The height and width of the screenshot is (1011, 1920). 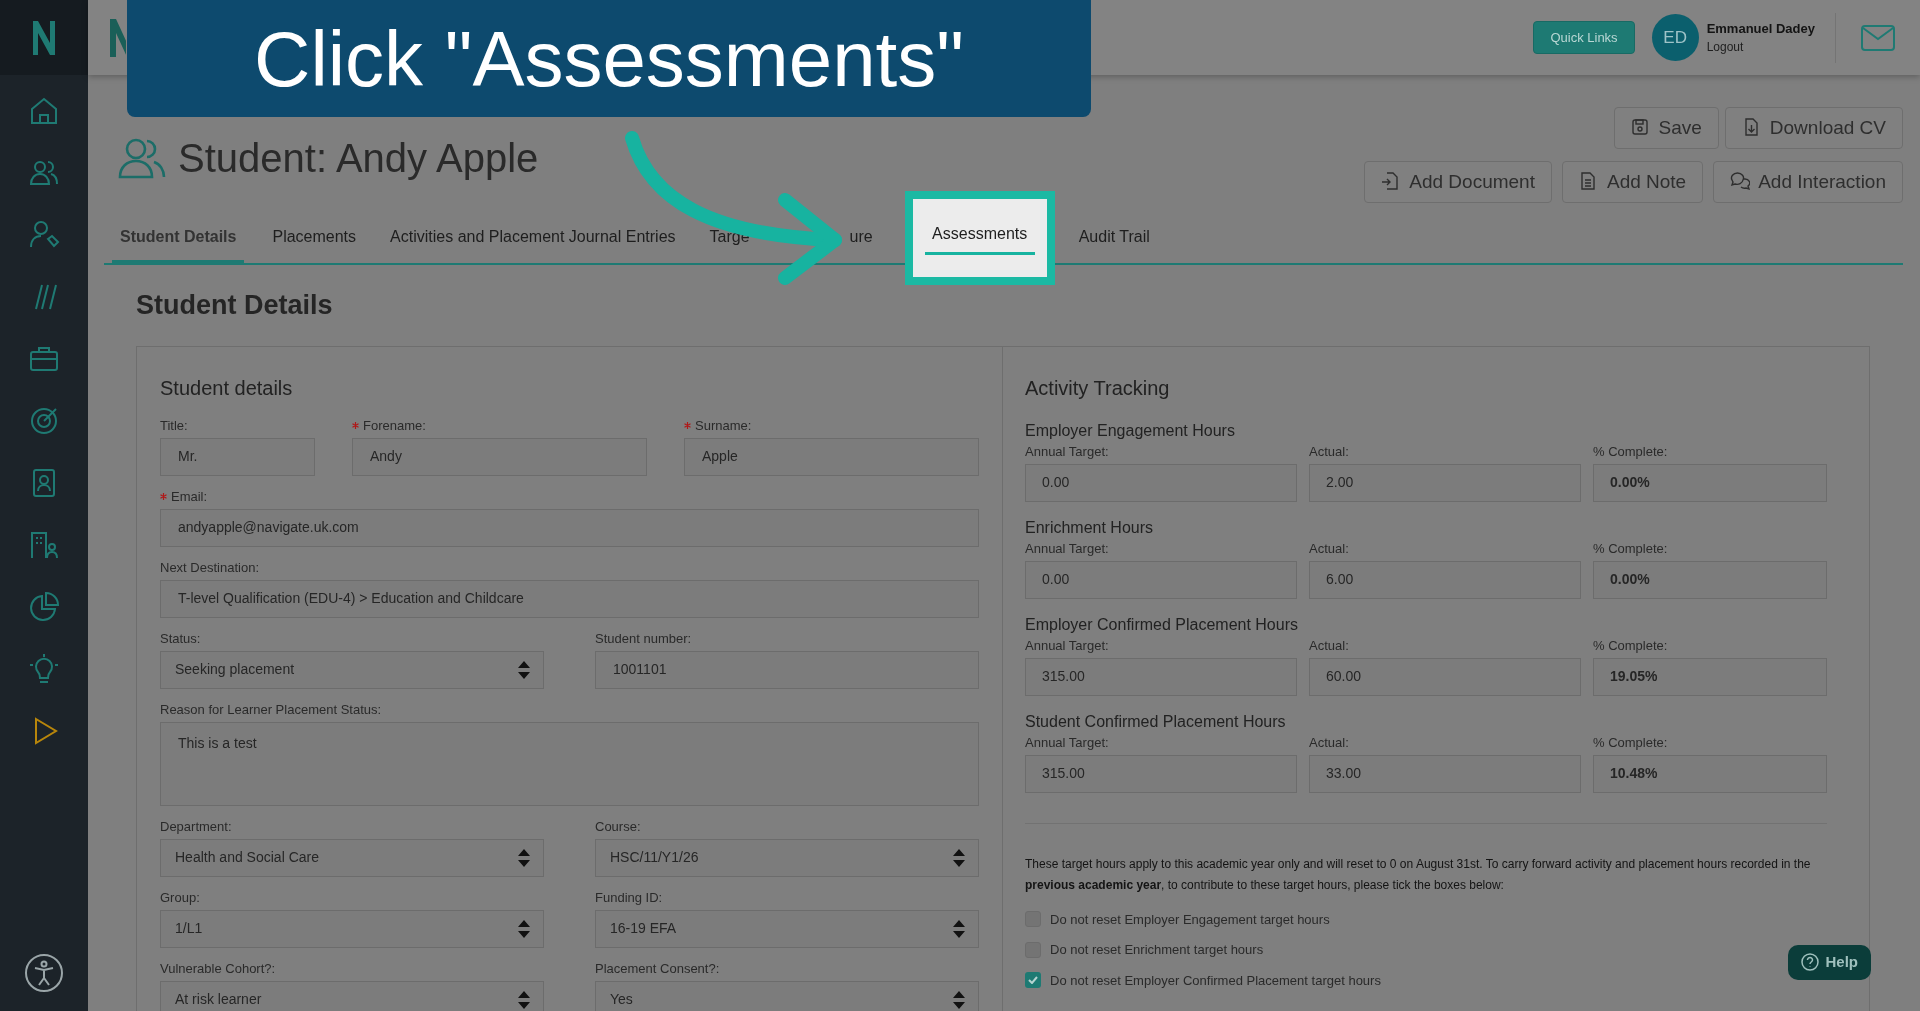 What do you see at coordinates (352, 857) in the screenshot?
I see `select-field: Health and Social Care` at bounding box center [352, 857].